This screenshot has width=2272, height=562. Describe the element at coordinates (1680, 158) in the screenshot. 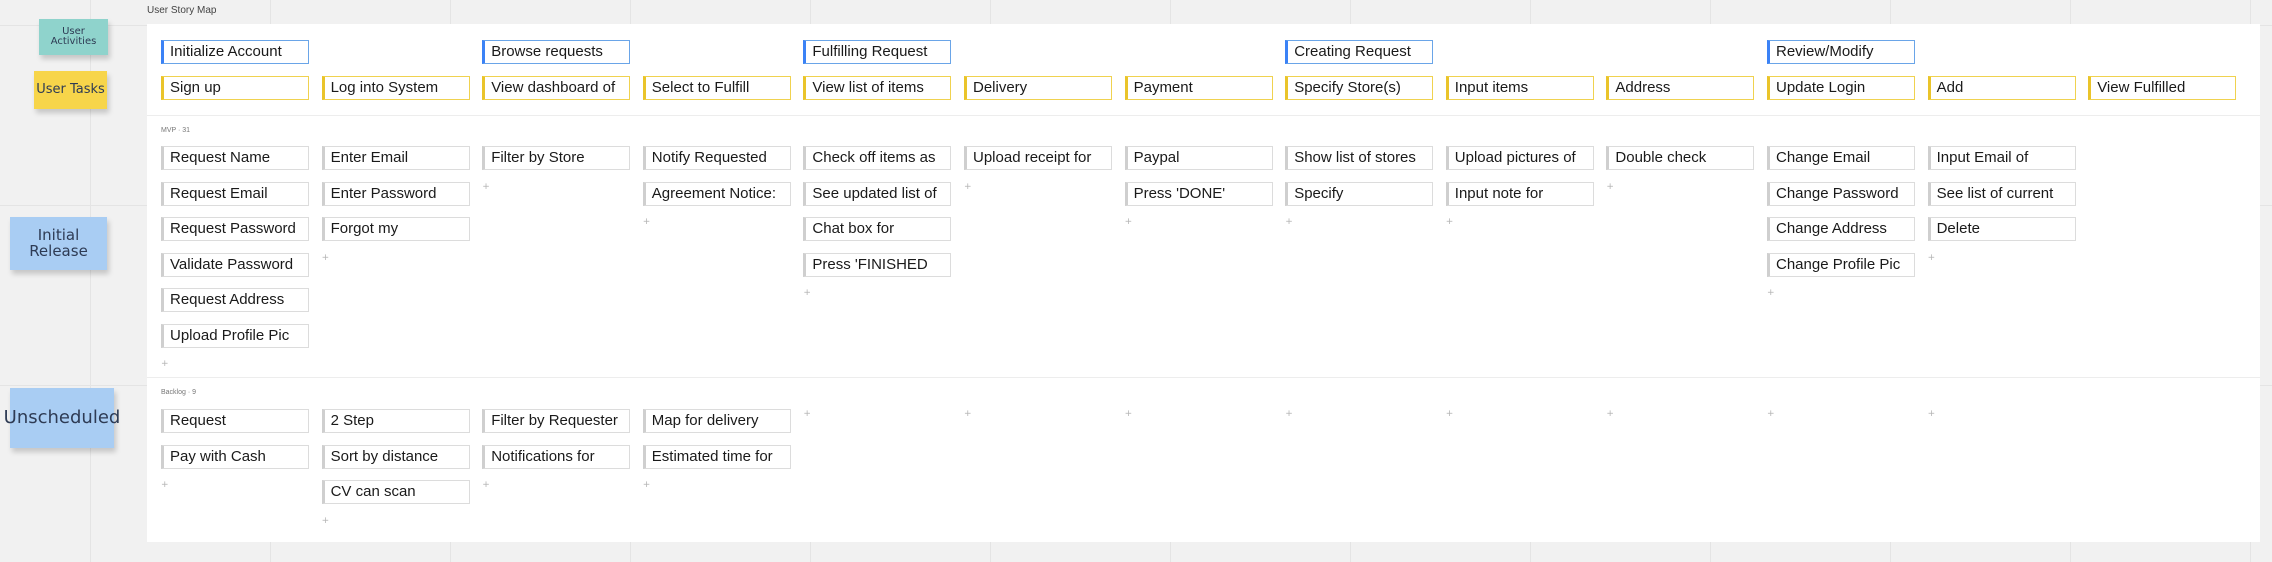

I see `mvp-story-card: Double check` at that location.